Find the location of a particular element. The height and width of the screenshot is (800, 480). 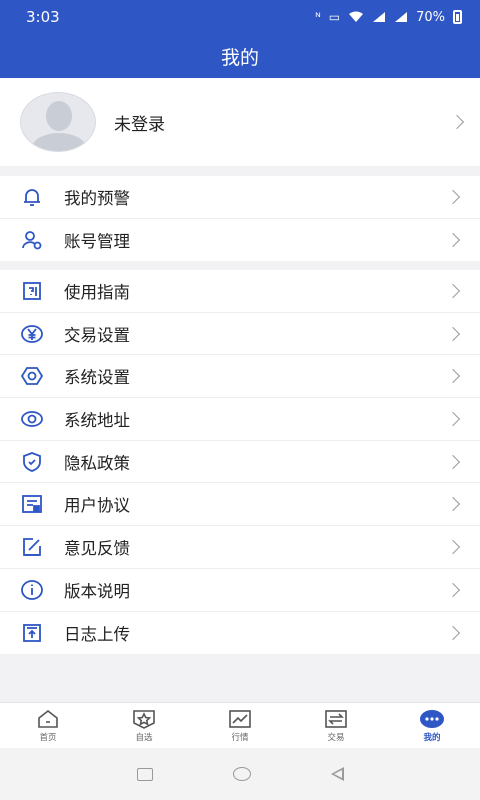

info-icon is located at coordinates (32, 590).